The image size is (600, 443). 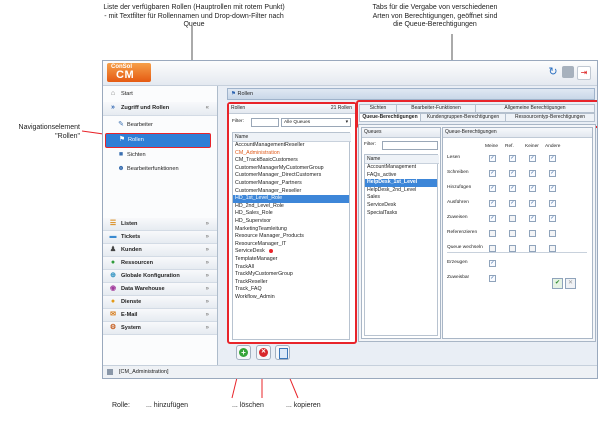 What do you see at coordinates (557, 283) in the screenshot?
I see `save-permissions-button: ✔` at bounding box center [557, 283].